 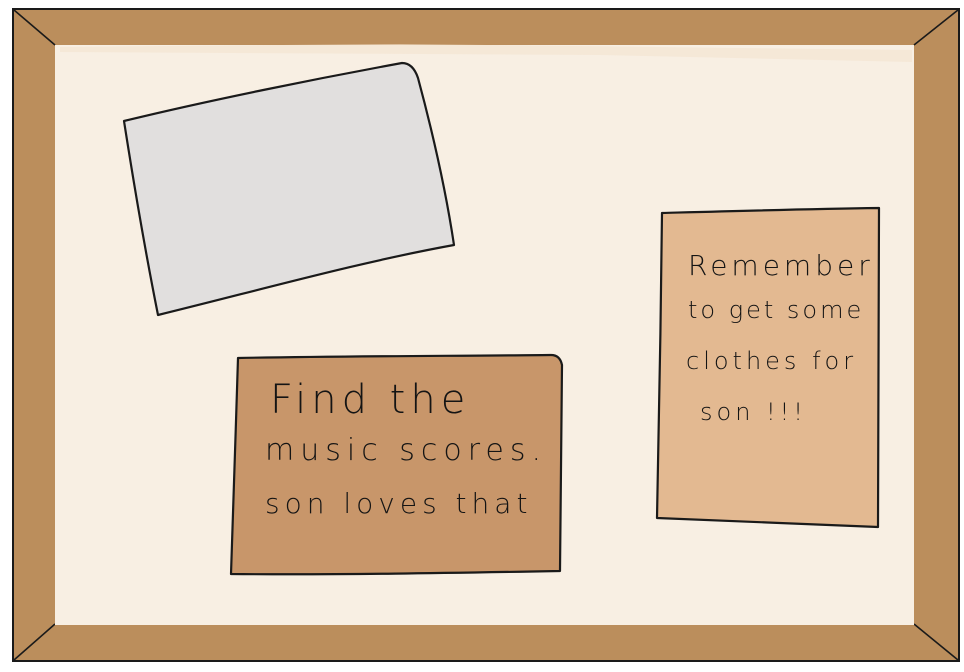 I want to click on music-note-line-1: Find the, so click(x=370, y=400).